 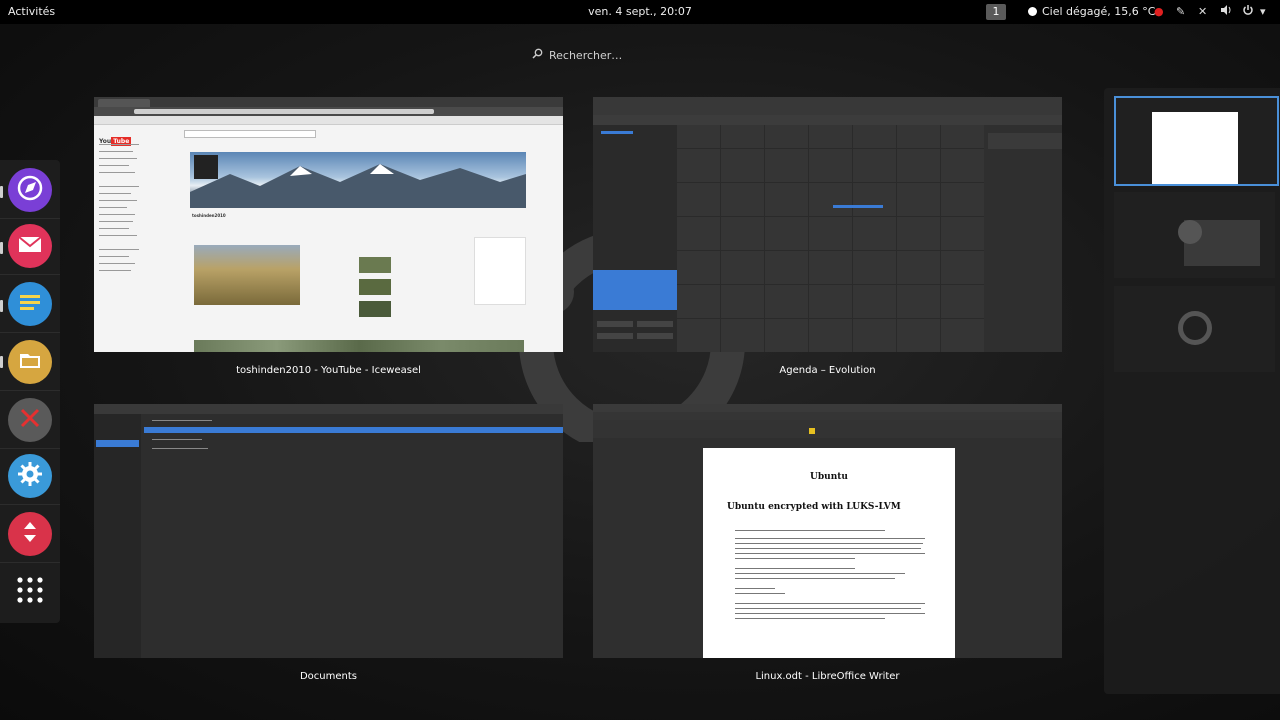 What do you see at coordinates (209, 215) in the screenshot?
I see `youtube-channel-name: toshinden2010` at bounding box center [209, 215].